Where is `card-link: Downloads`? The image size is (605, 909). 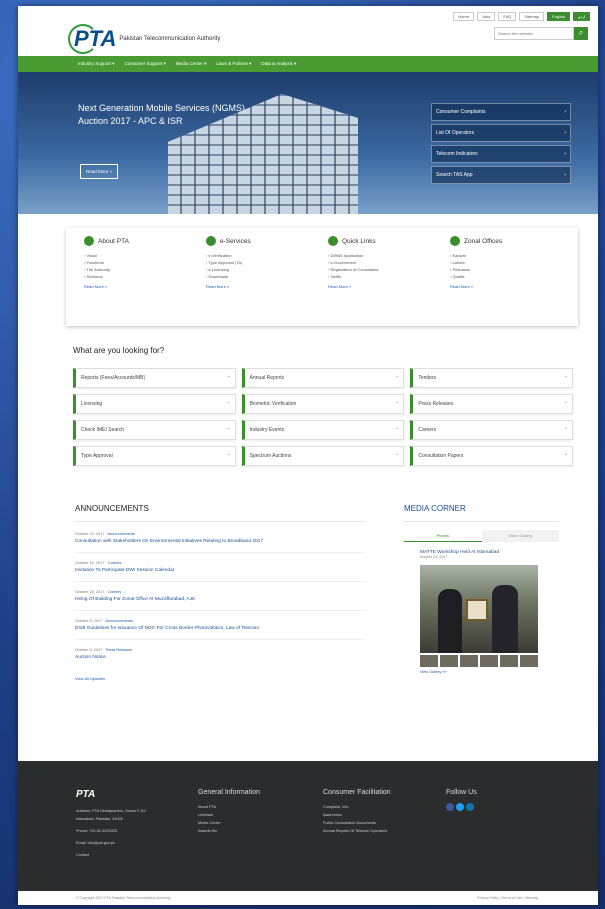
card-link: Downloads is located at coordinates (264, 276).